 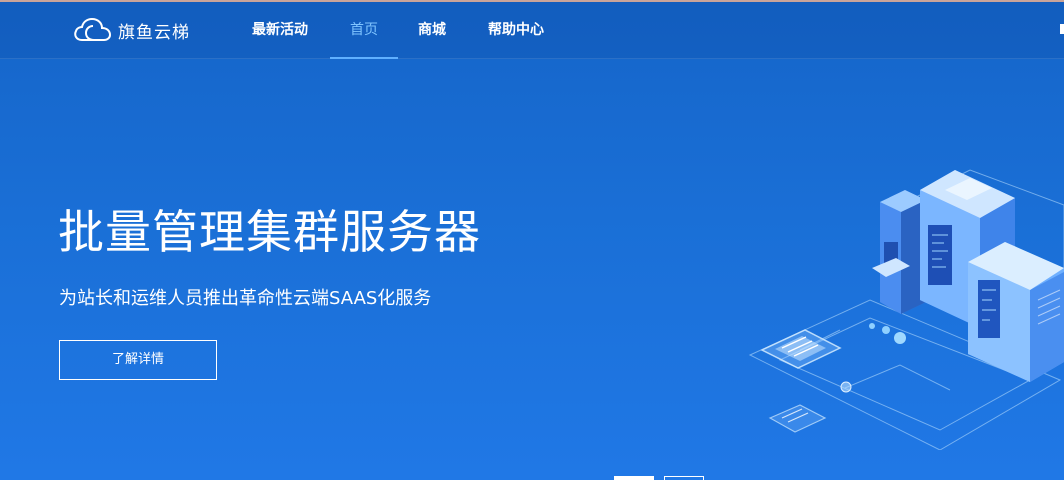 I want to click on header: 旗鱼云梯 最新活动 首页 商城 帮助中心, so click(x=532, y=30).